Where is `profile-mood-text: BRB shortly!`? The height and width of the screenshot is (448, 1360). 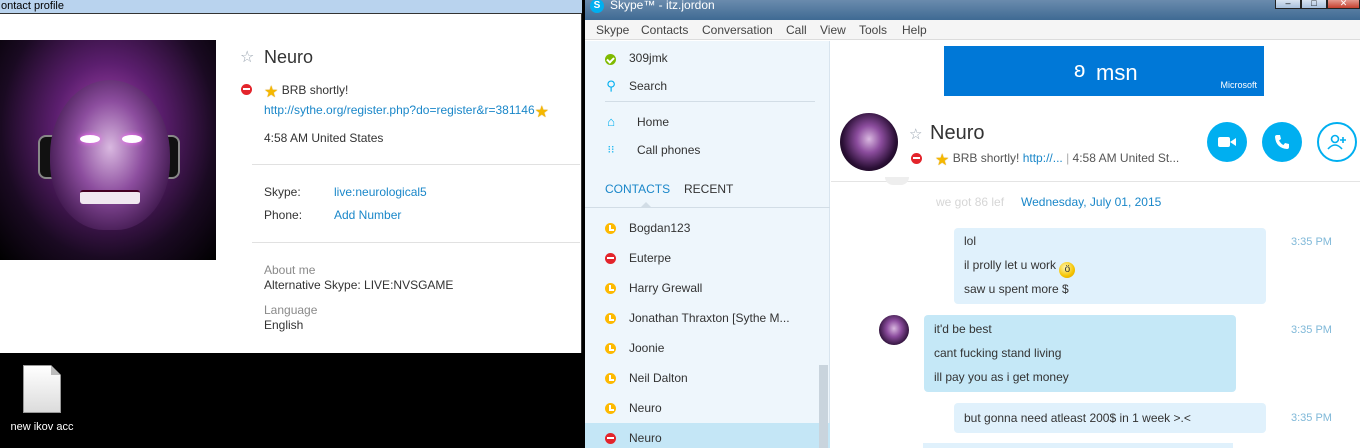 profile-mood-text: BRB shortly! is located at coordinates (315, 90).